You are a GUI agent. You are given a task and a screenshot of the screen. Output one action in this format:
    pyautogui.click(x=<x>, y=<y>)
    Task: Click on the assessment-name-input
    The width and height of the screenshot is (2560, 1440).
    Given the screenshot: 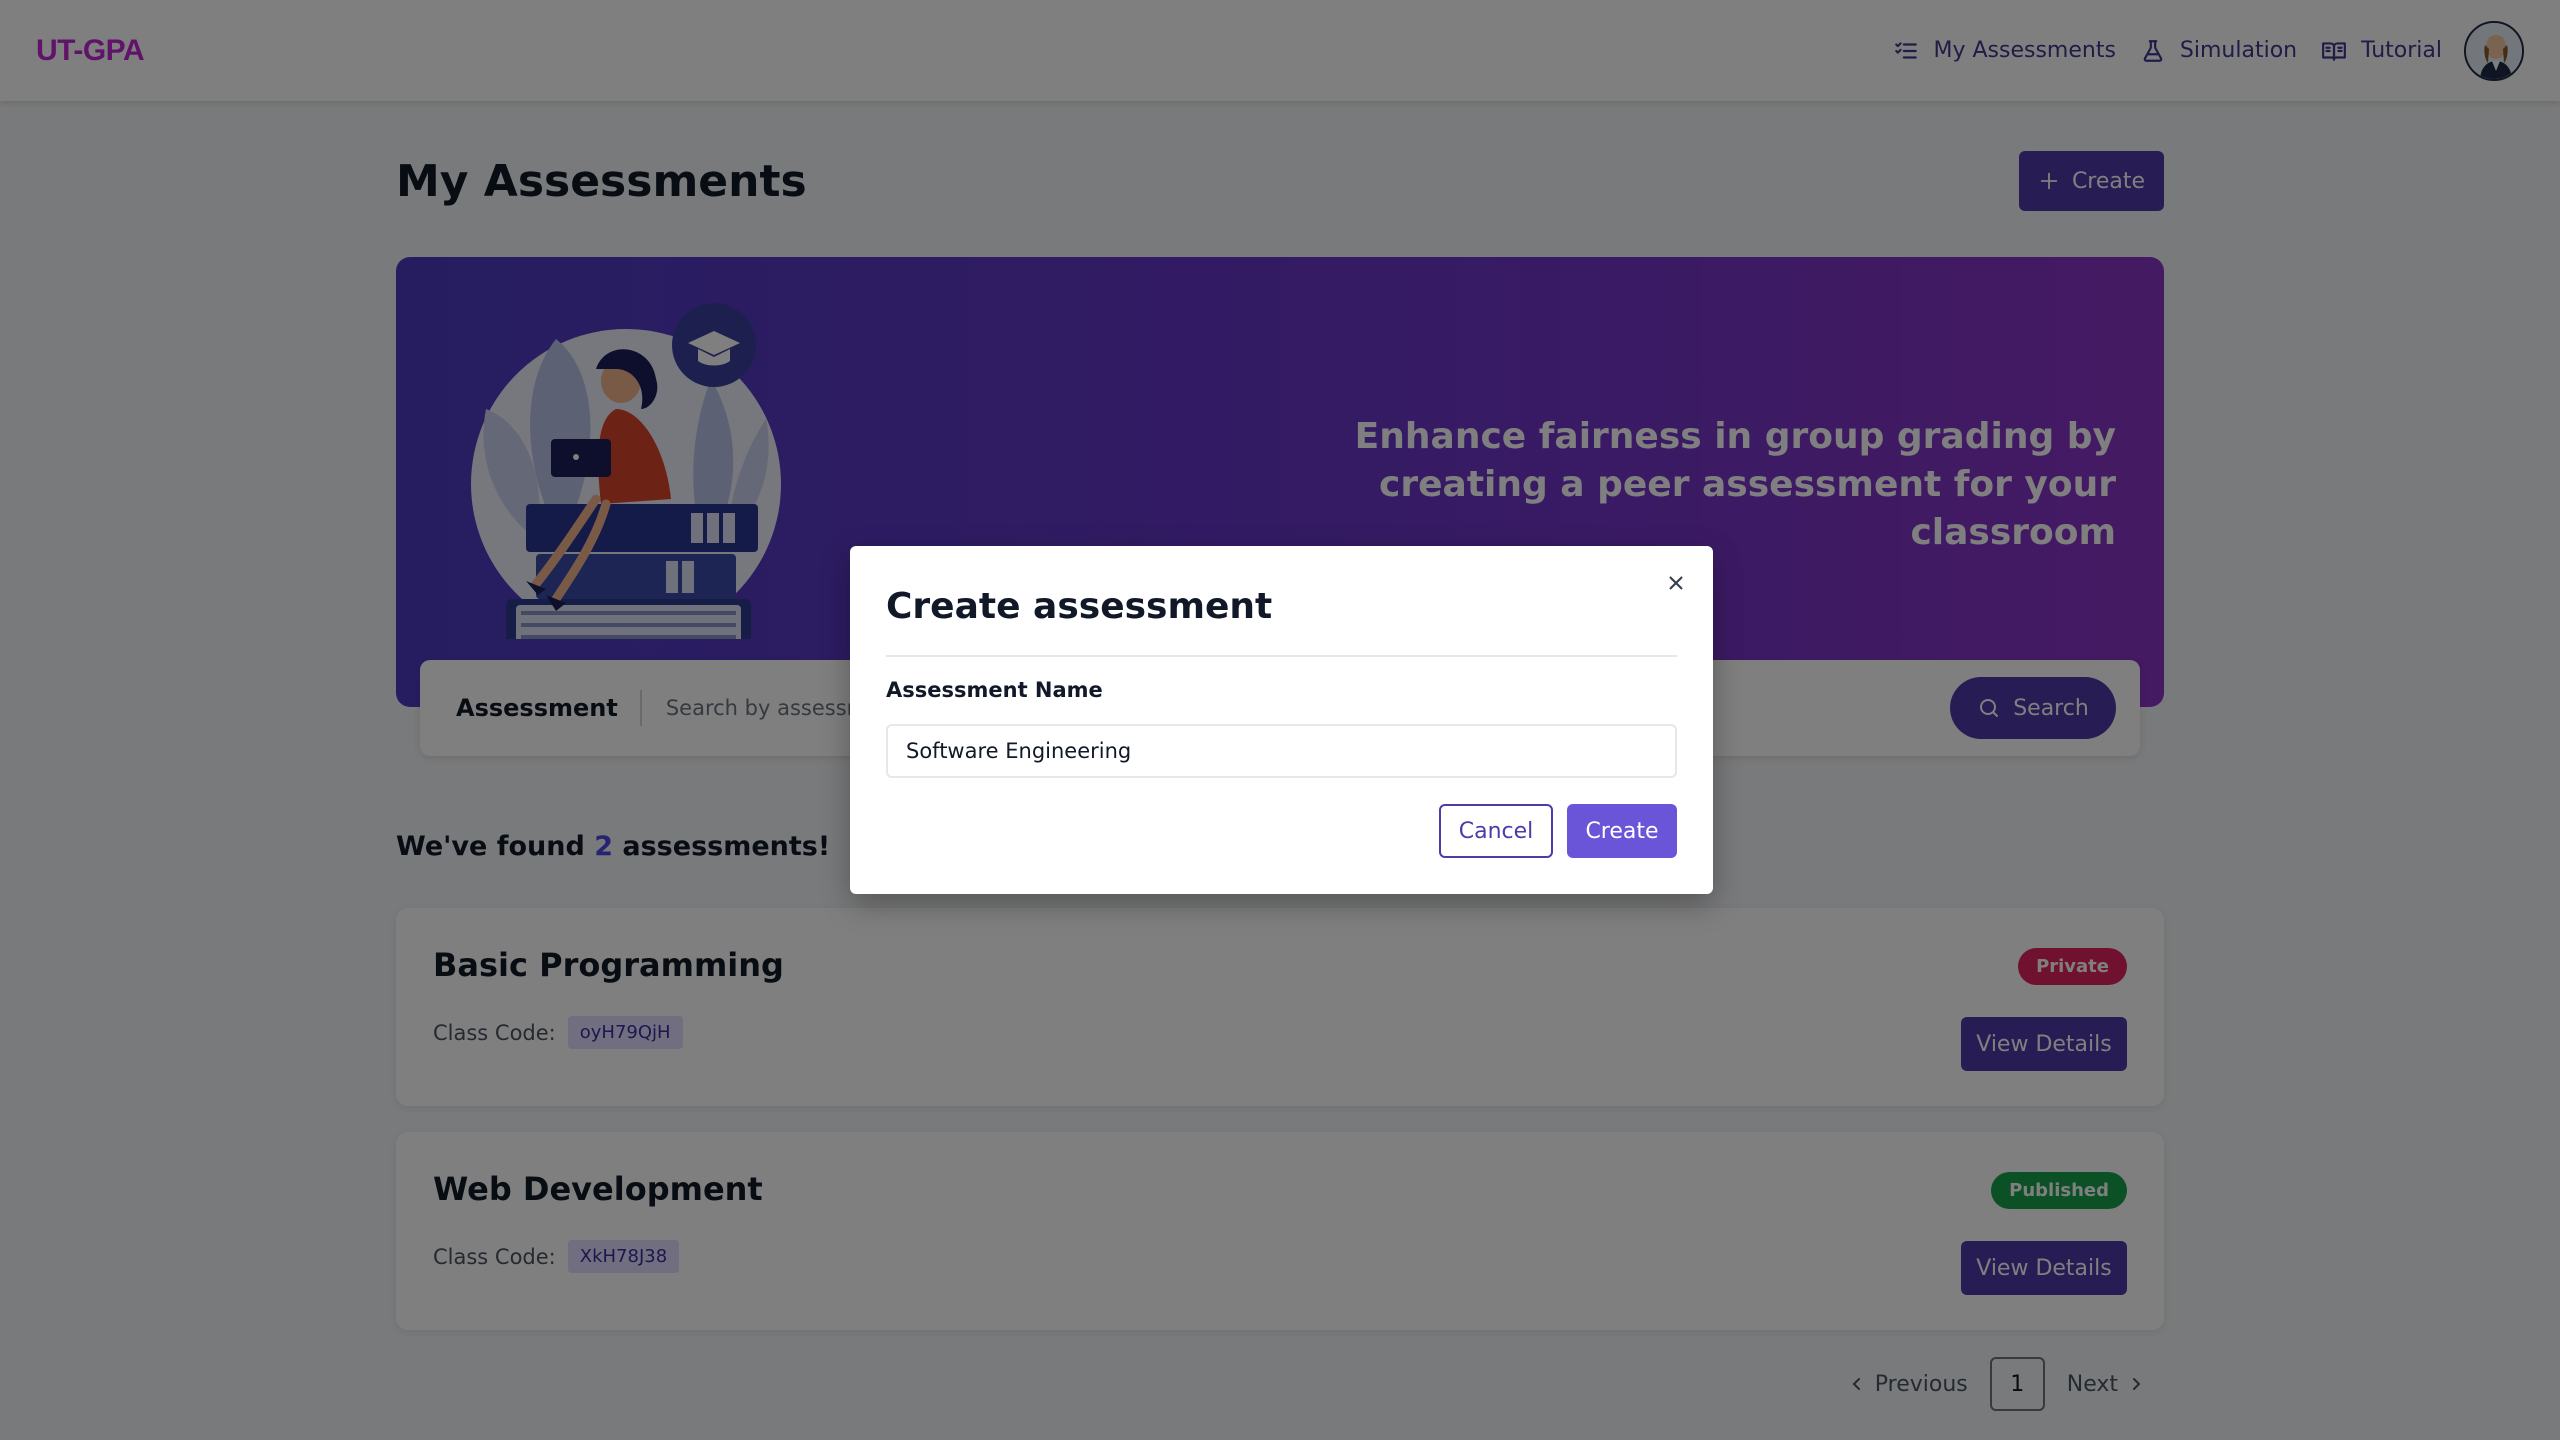 What is the action you would take?
    pyautogui.click(x=1281, y=751)
    